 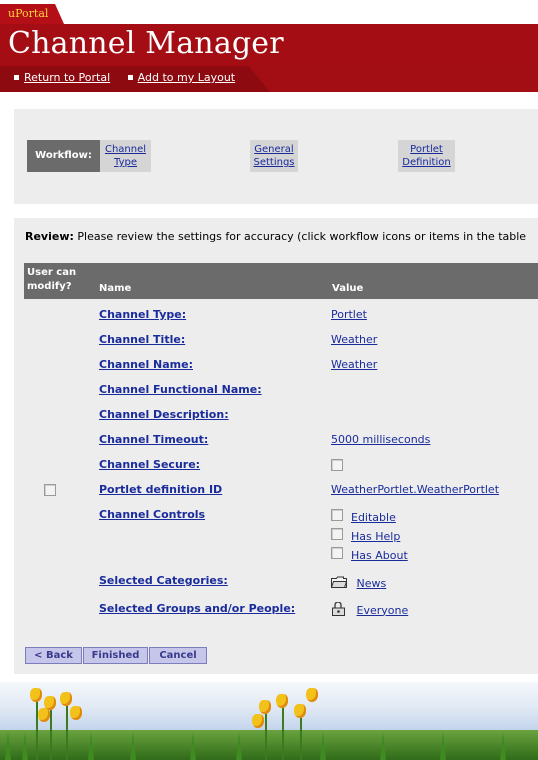 I want to click on control-item: Has About, so click(x=369, y=554).